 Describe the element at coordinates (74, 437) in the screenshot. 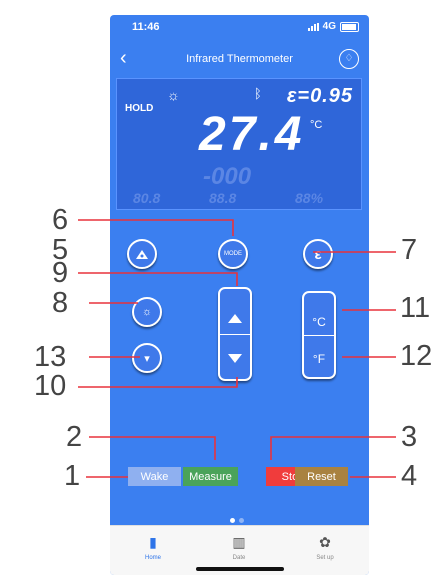

I see `callout-2: 2` at that location.